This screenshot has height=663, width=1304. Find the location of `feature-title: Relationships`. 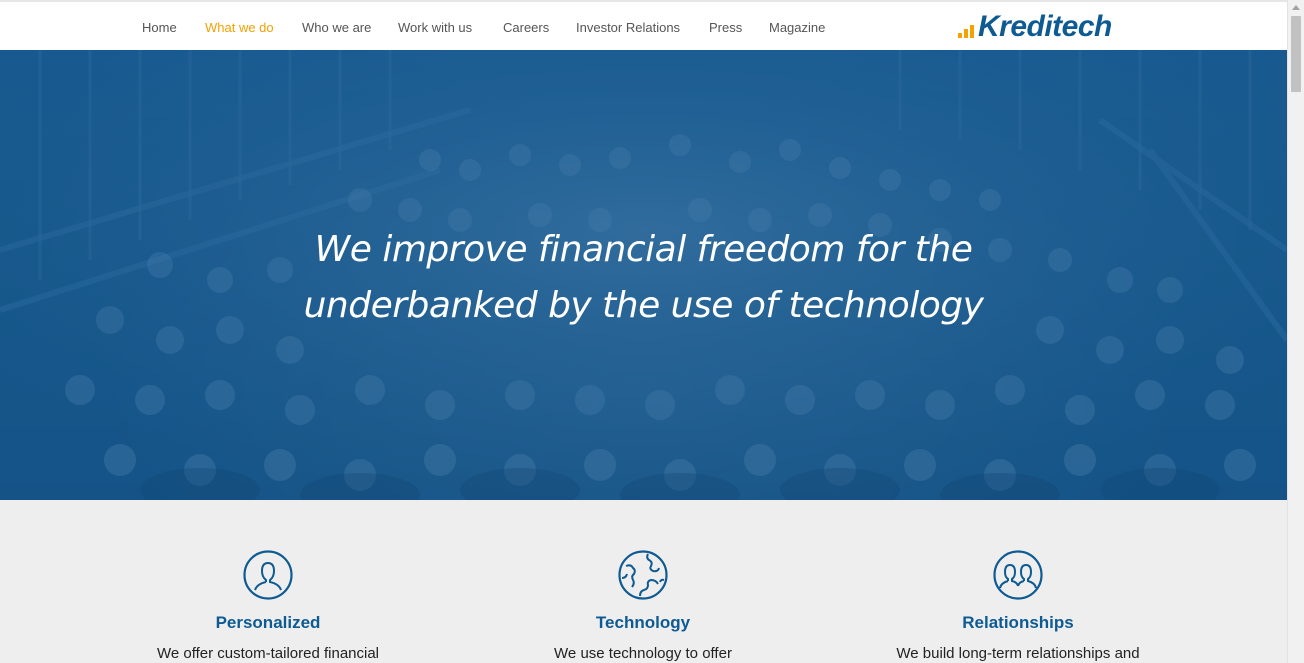

feature-title: Relationships is located at coordinates (1018, 622).